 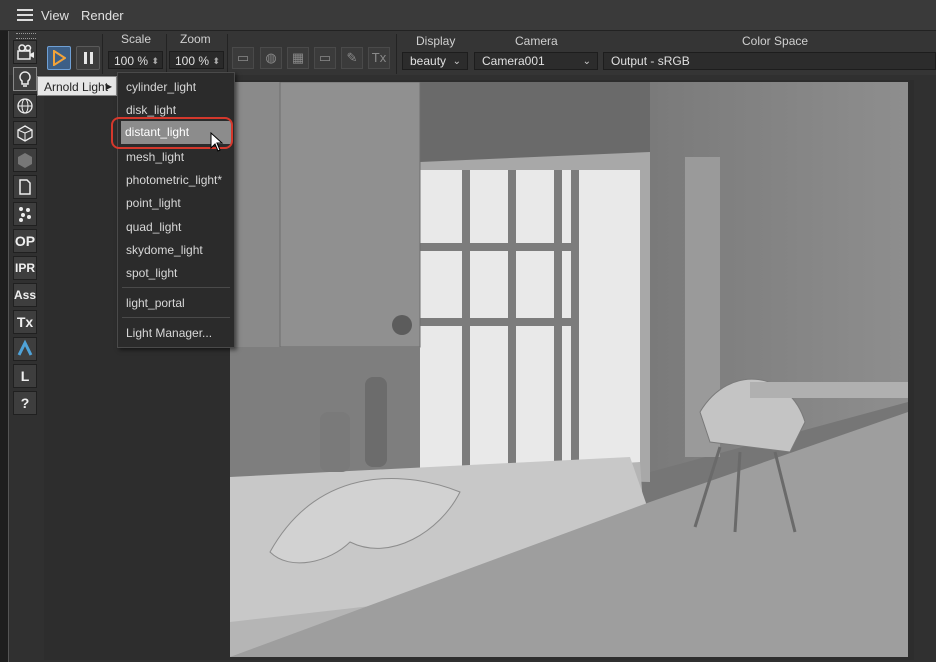 What do you see at coordinates (55, 15) in the screenshot?
I see `menu-view: View` at bounding box center [55, 15].